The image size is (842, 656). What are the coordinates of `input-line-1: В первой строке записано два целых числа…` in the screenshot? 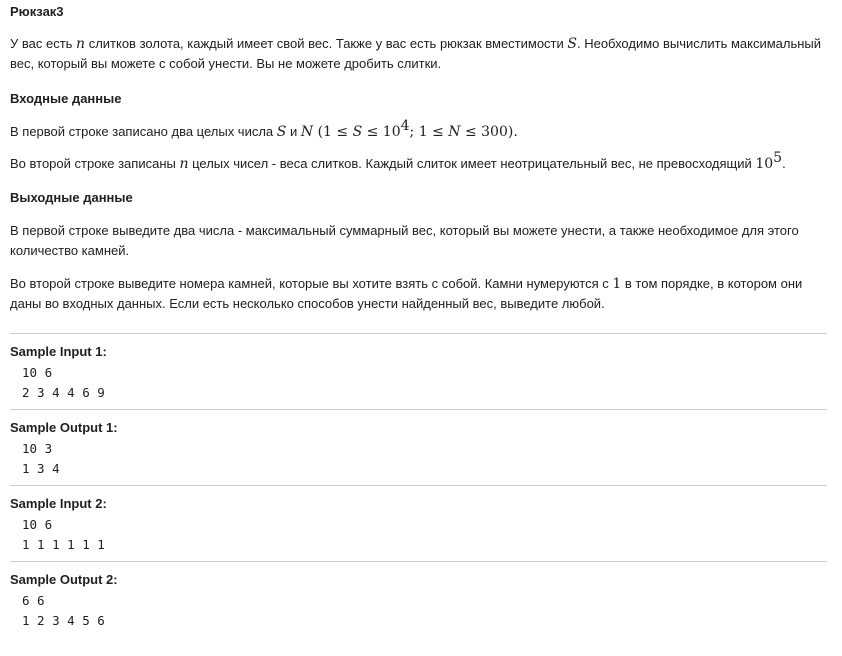 It's located at (264, 129).